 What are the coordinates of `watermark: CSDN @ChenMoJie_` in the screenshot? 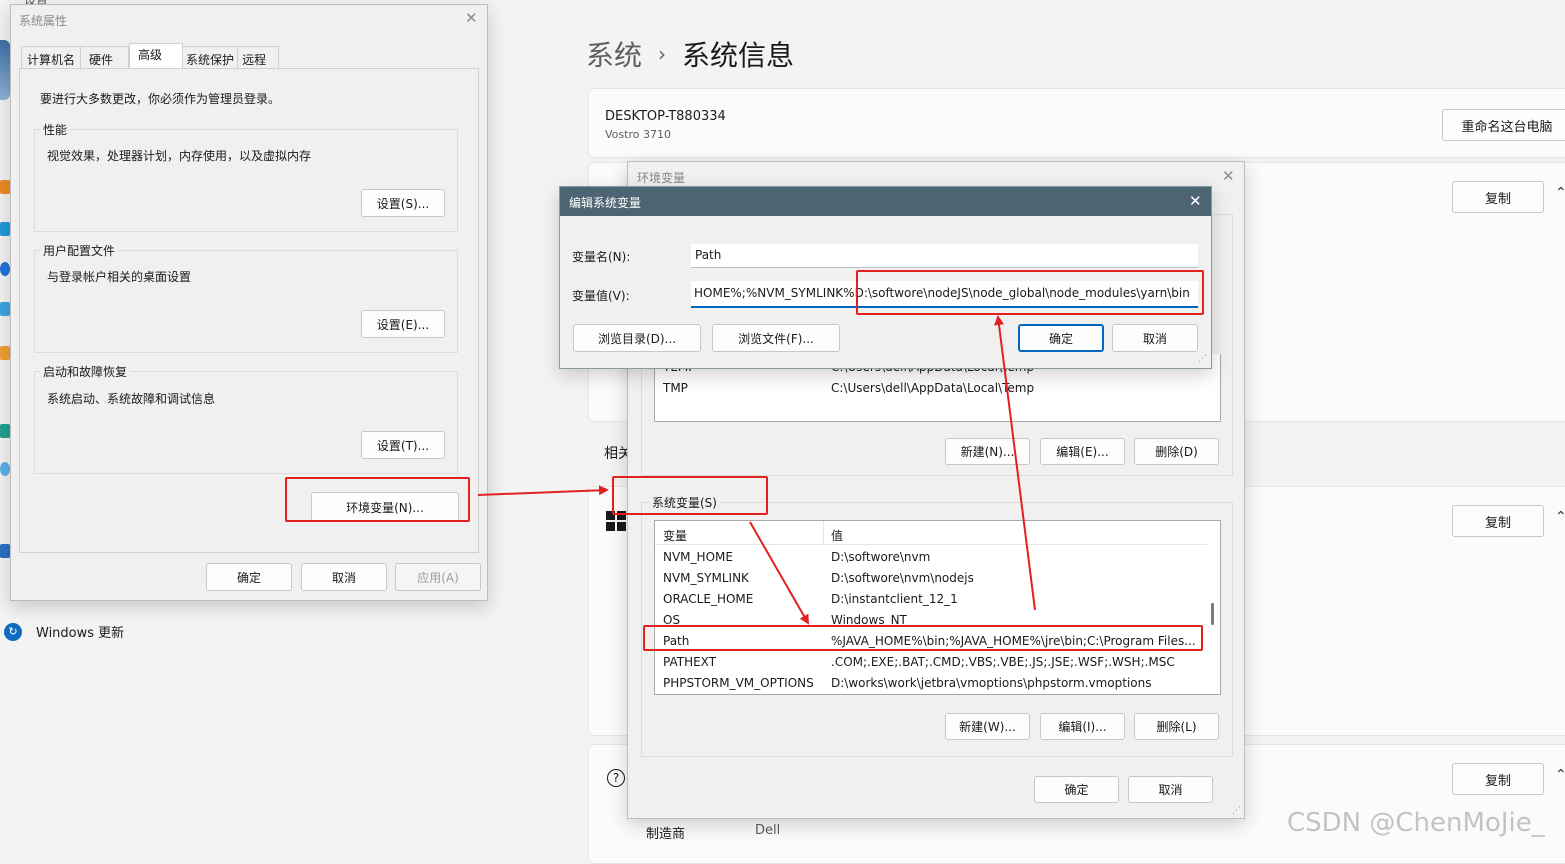 It's located at (1416, 823).